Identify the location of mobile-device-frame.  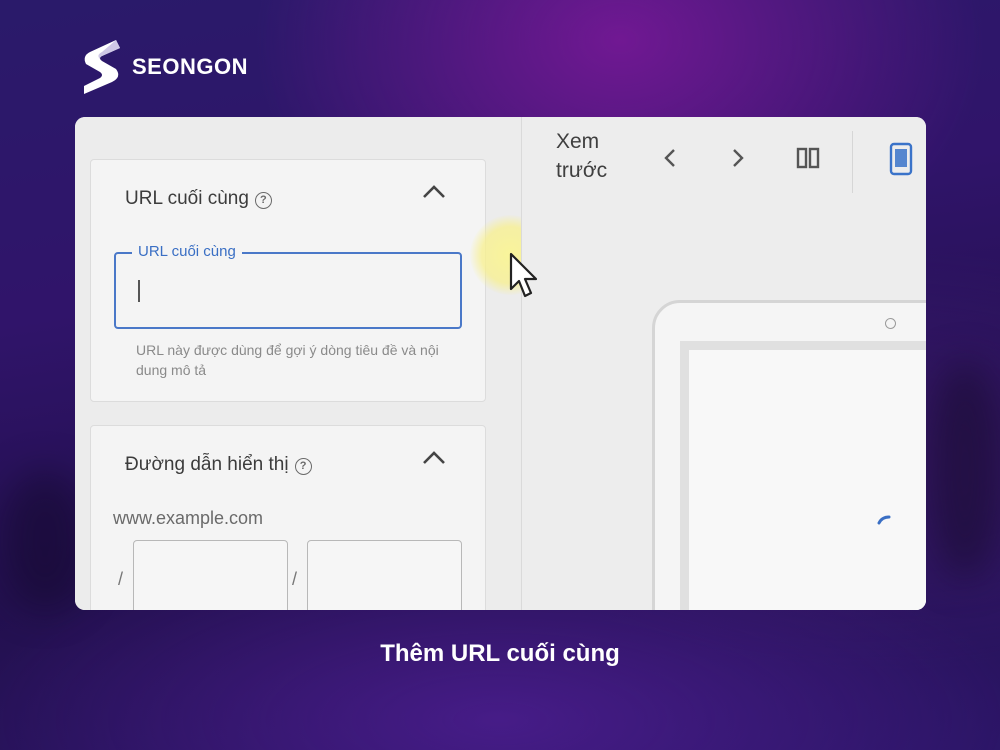
(789, 455).